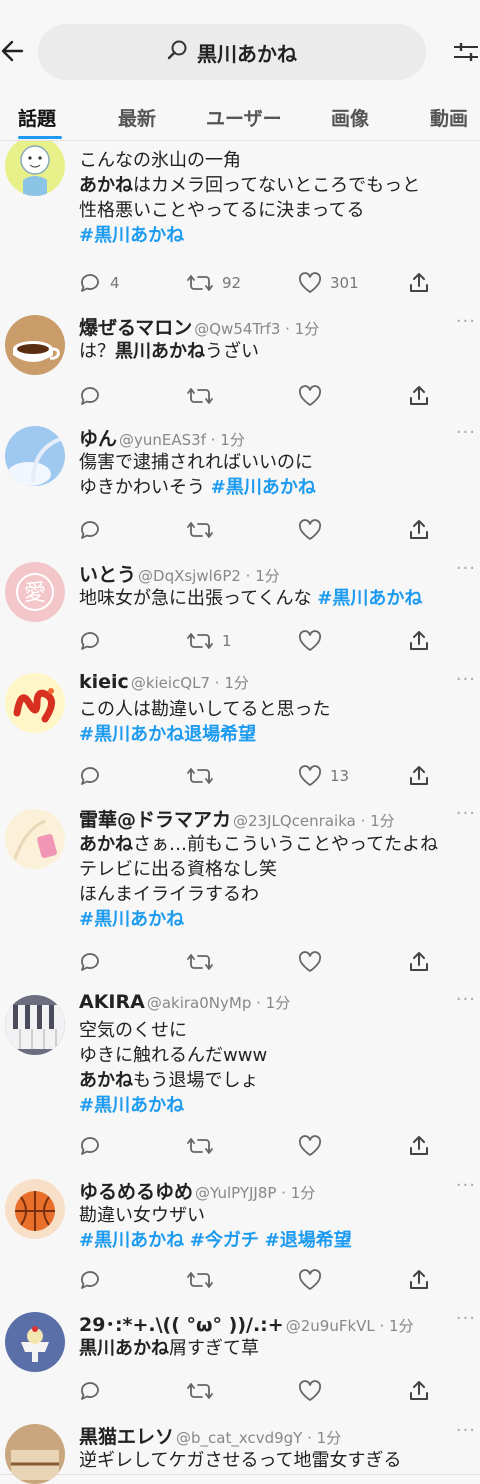 This screenshot has height=1484, width=480. What do you see at coordinates (350, 117) in the screenshot?
I see `tab-images: 画像` at bounding box center [350, 117].